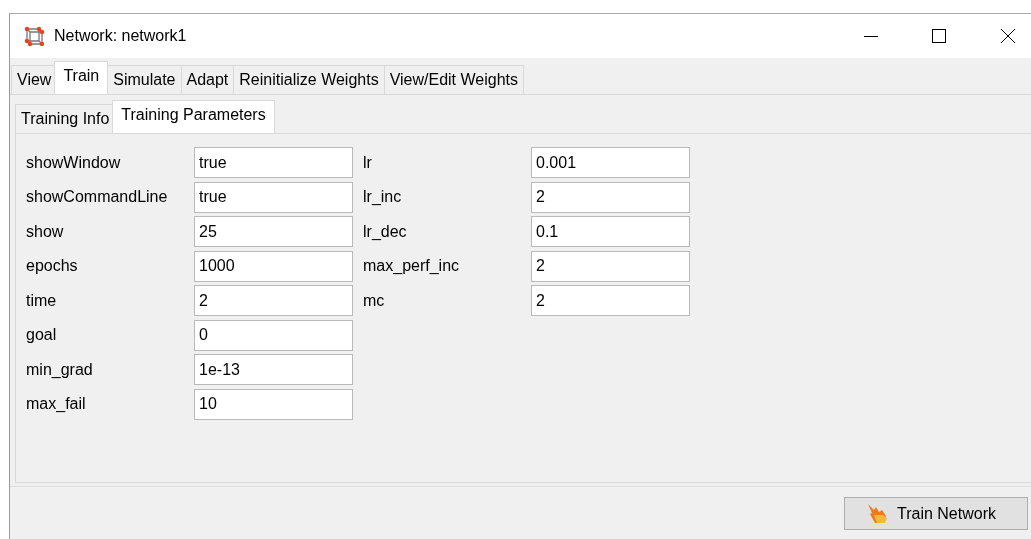 The image size is (1031, 539). What do you see at coordinates (871, 36) in the screenshot?
I see `minimize-icon` at bounding box center [871, 36].